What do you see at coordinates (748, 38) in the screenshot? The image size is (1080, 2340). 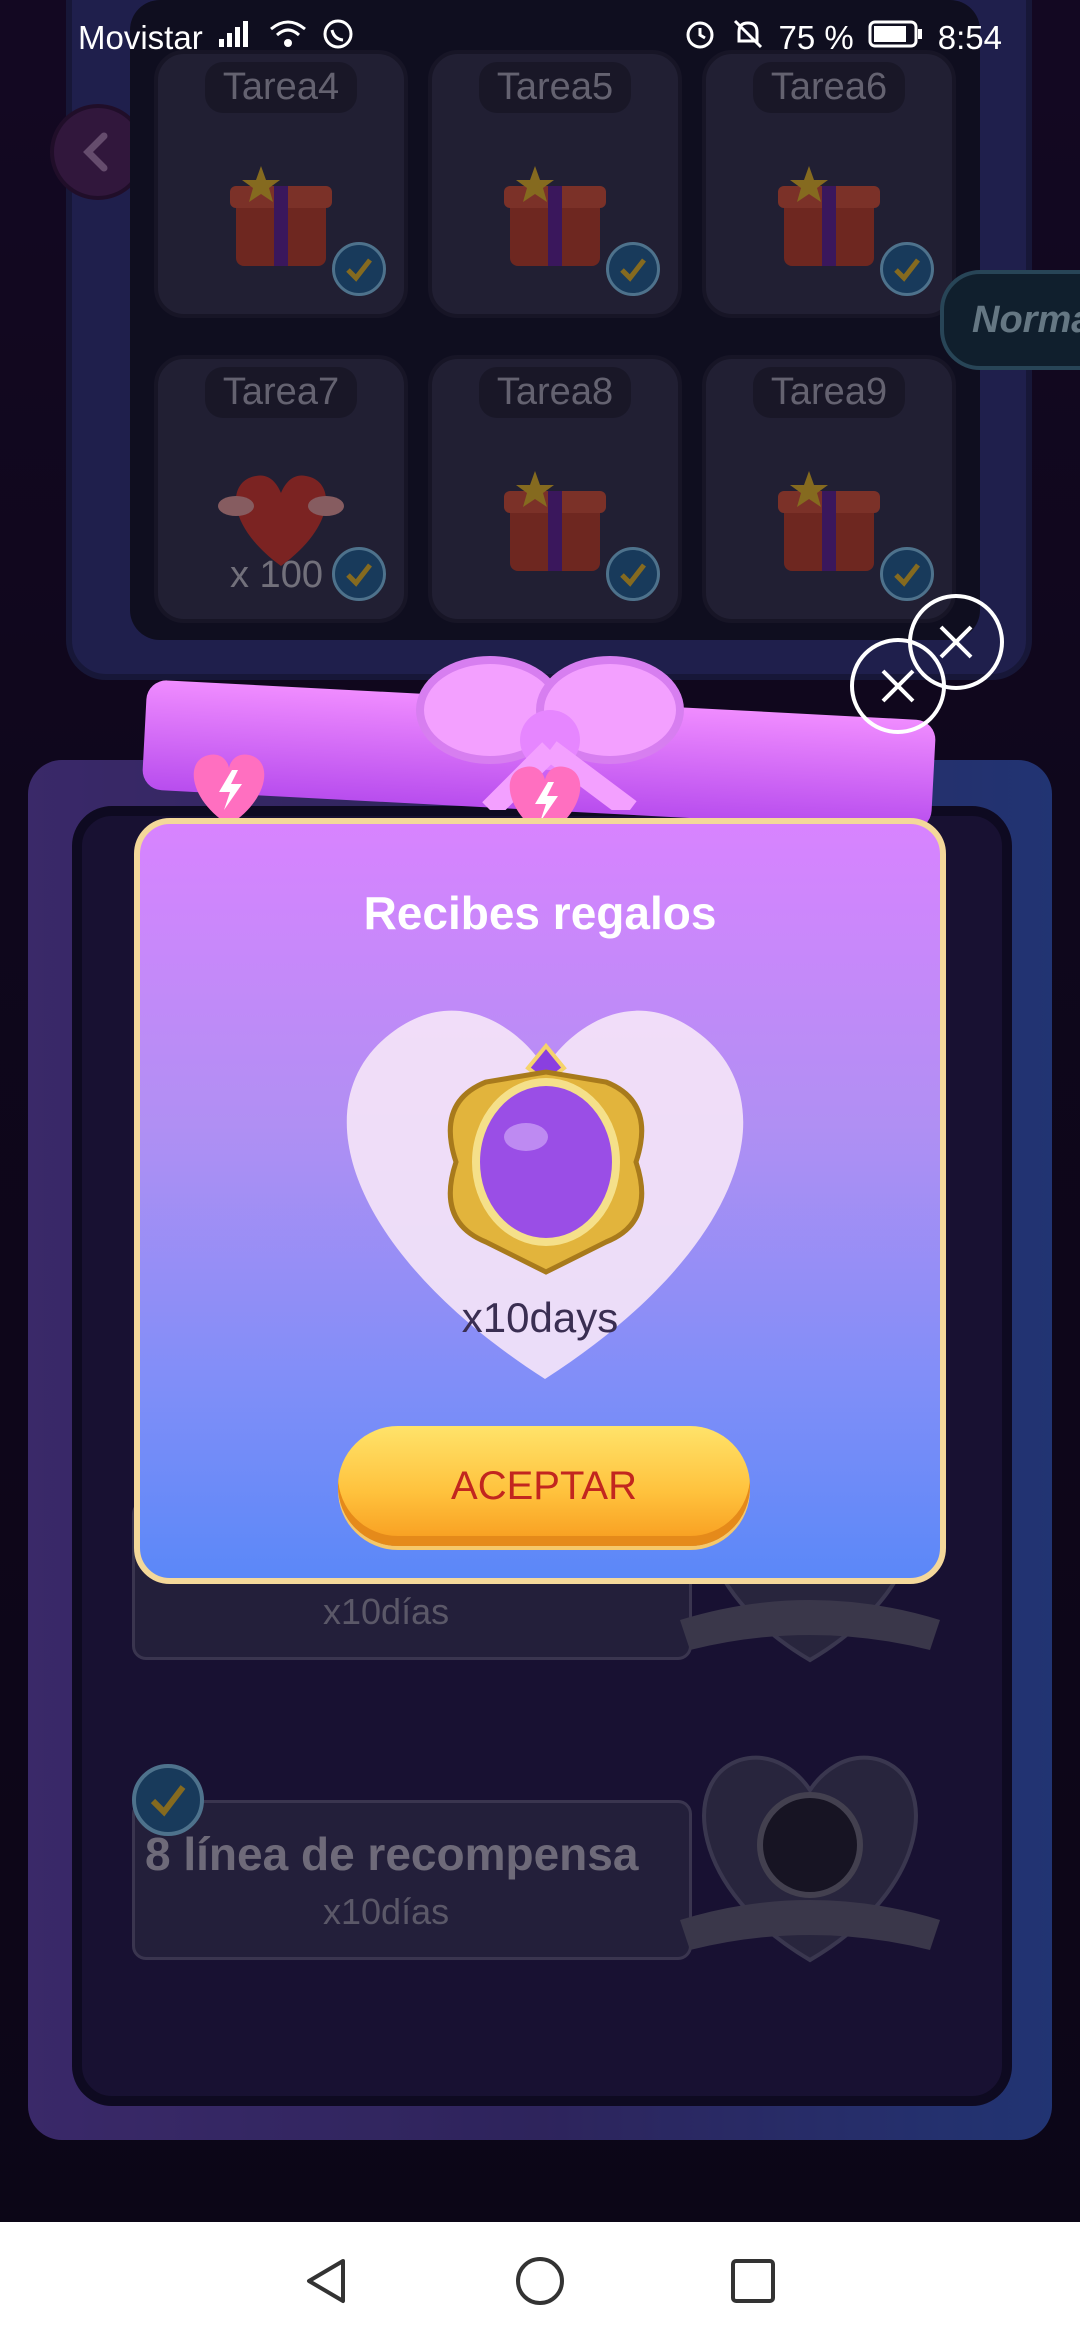 I see `mute-icon` at bounding box center [748, 38].